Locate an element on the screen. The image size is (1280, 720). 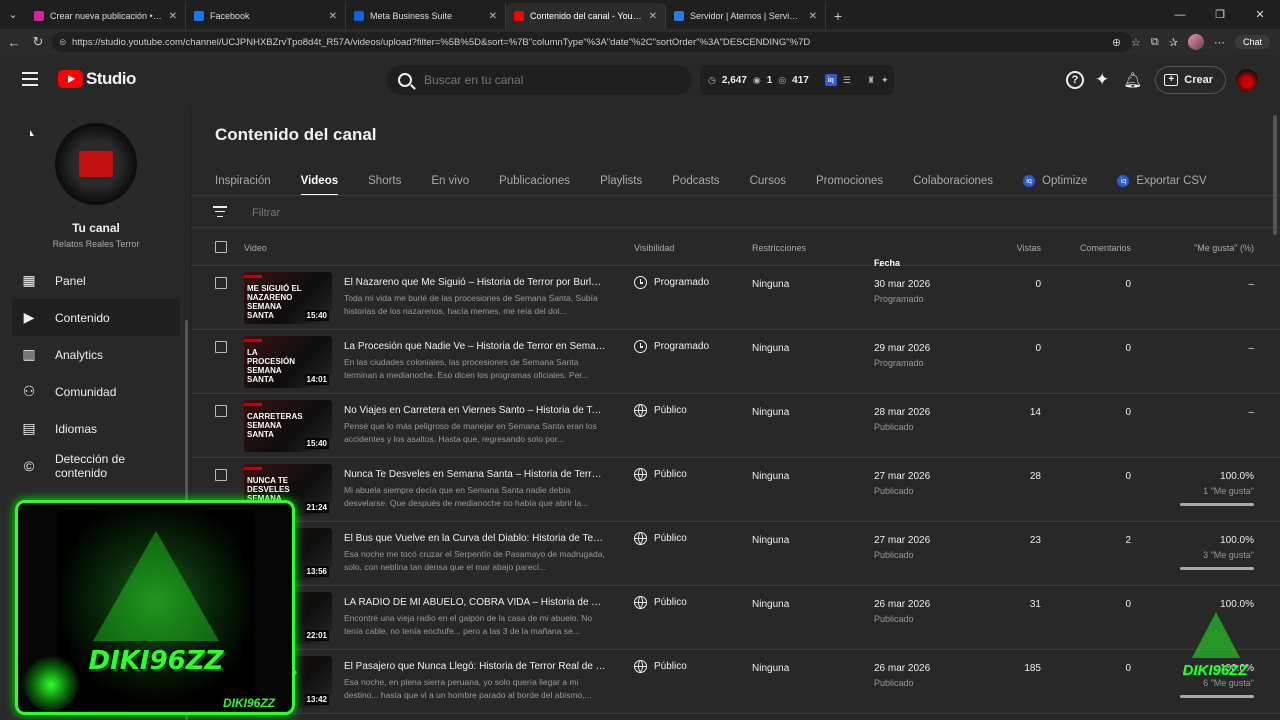
studio-logo: Studio is located at coordinates (97, 79).